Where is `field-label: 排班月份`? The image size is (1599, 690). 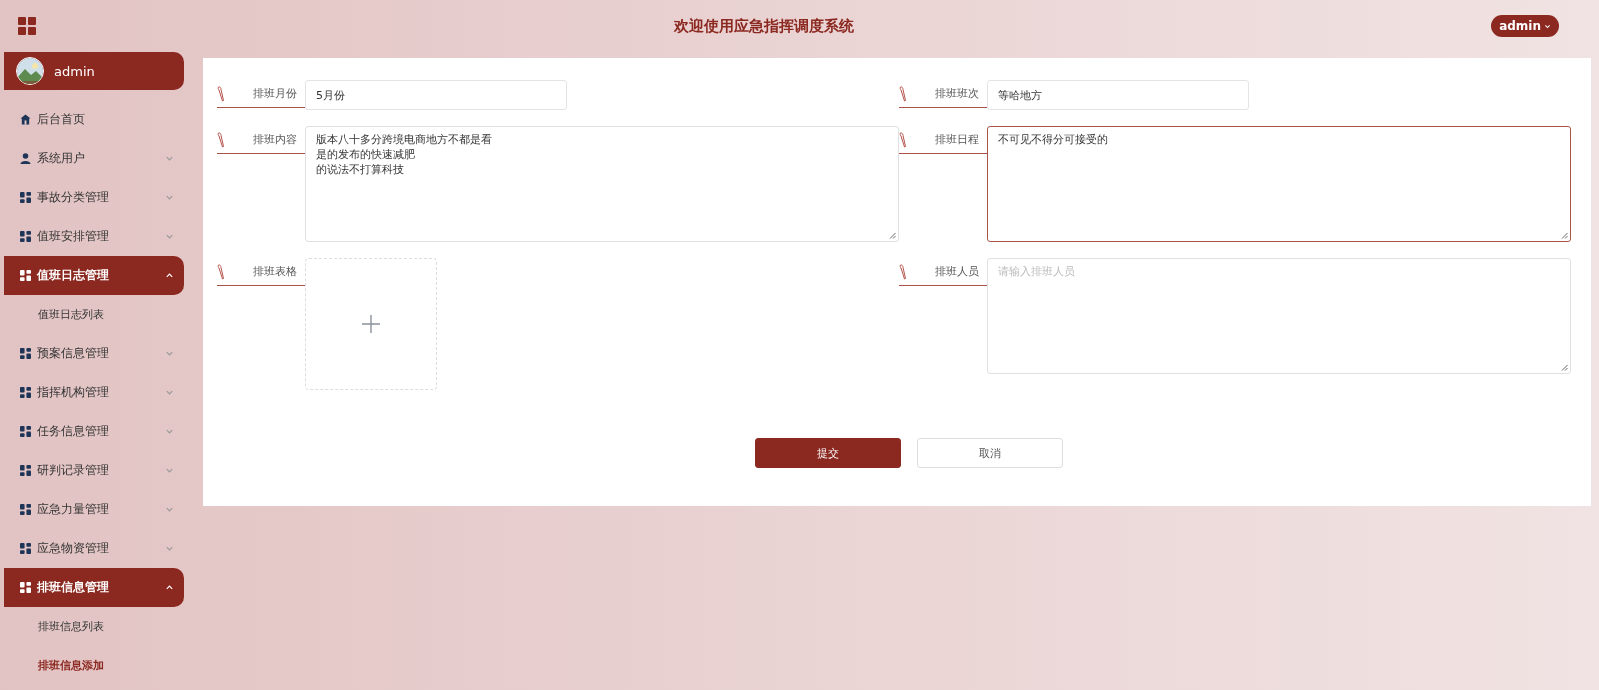 field-label: 排班月份 is located at coordinates (275, 93).